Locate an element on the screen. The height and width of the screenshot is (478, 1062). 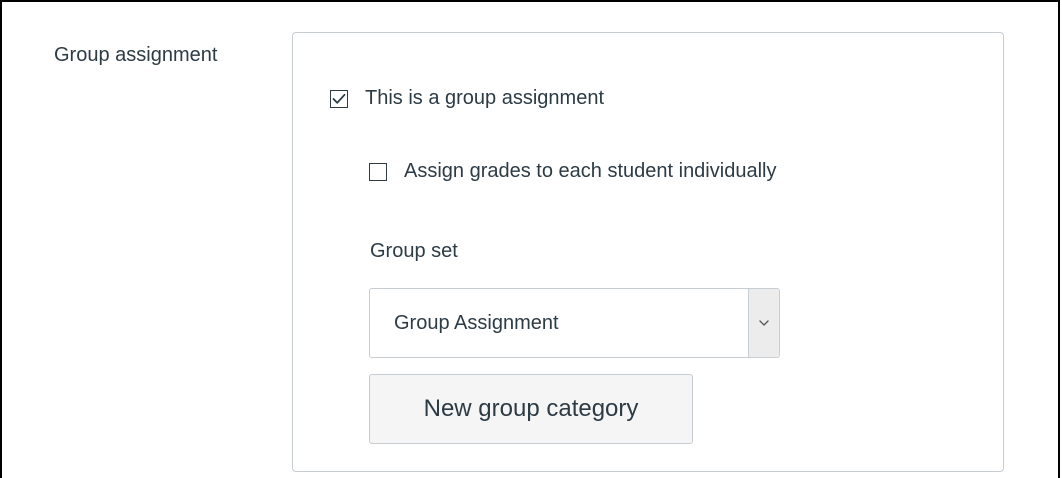
group-set-select: Group Assignment is located at coordinates (574, 323).